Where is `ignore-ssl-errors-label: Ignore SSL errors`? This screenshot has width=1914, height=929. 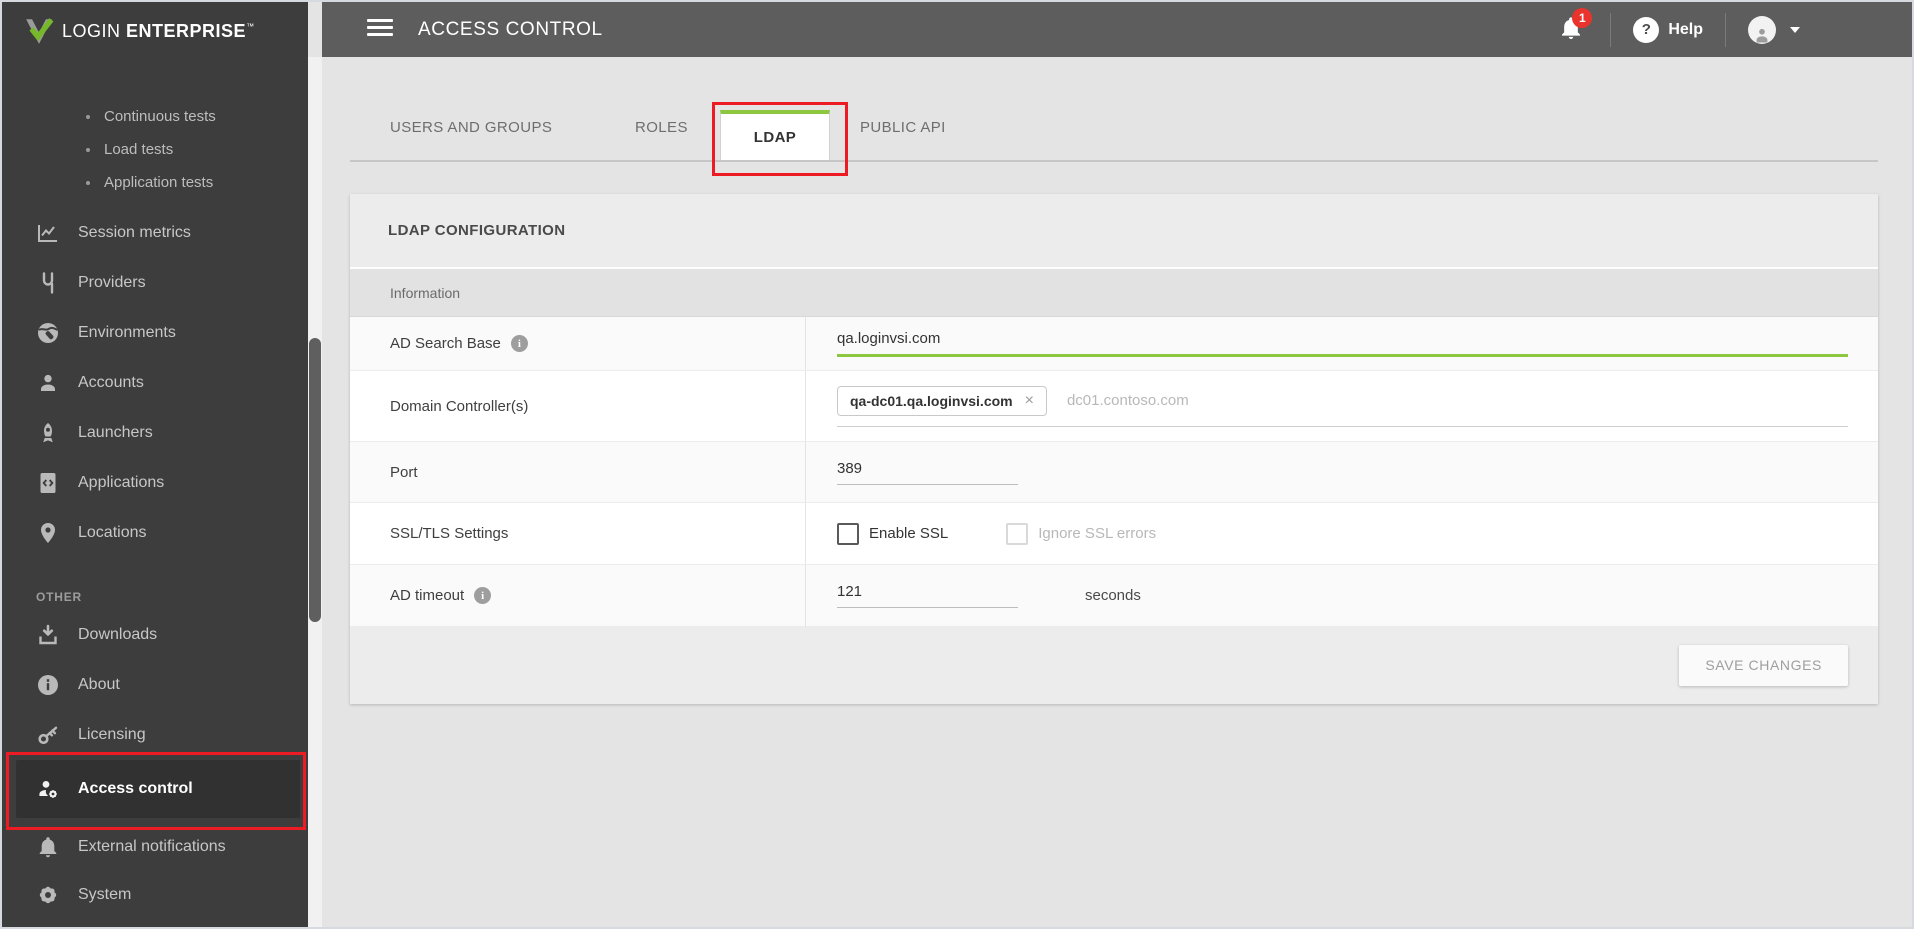 ignore-ssl-errors-label: Ignore SSL errors is located at coordinates (1097, 533).